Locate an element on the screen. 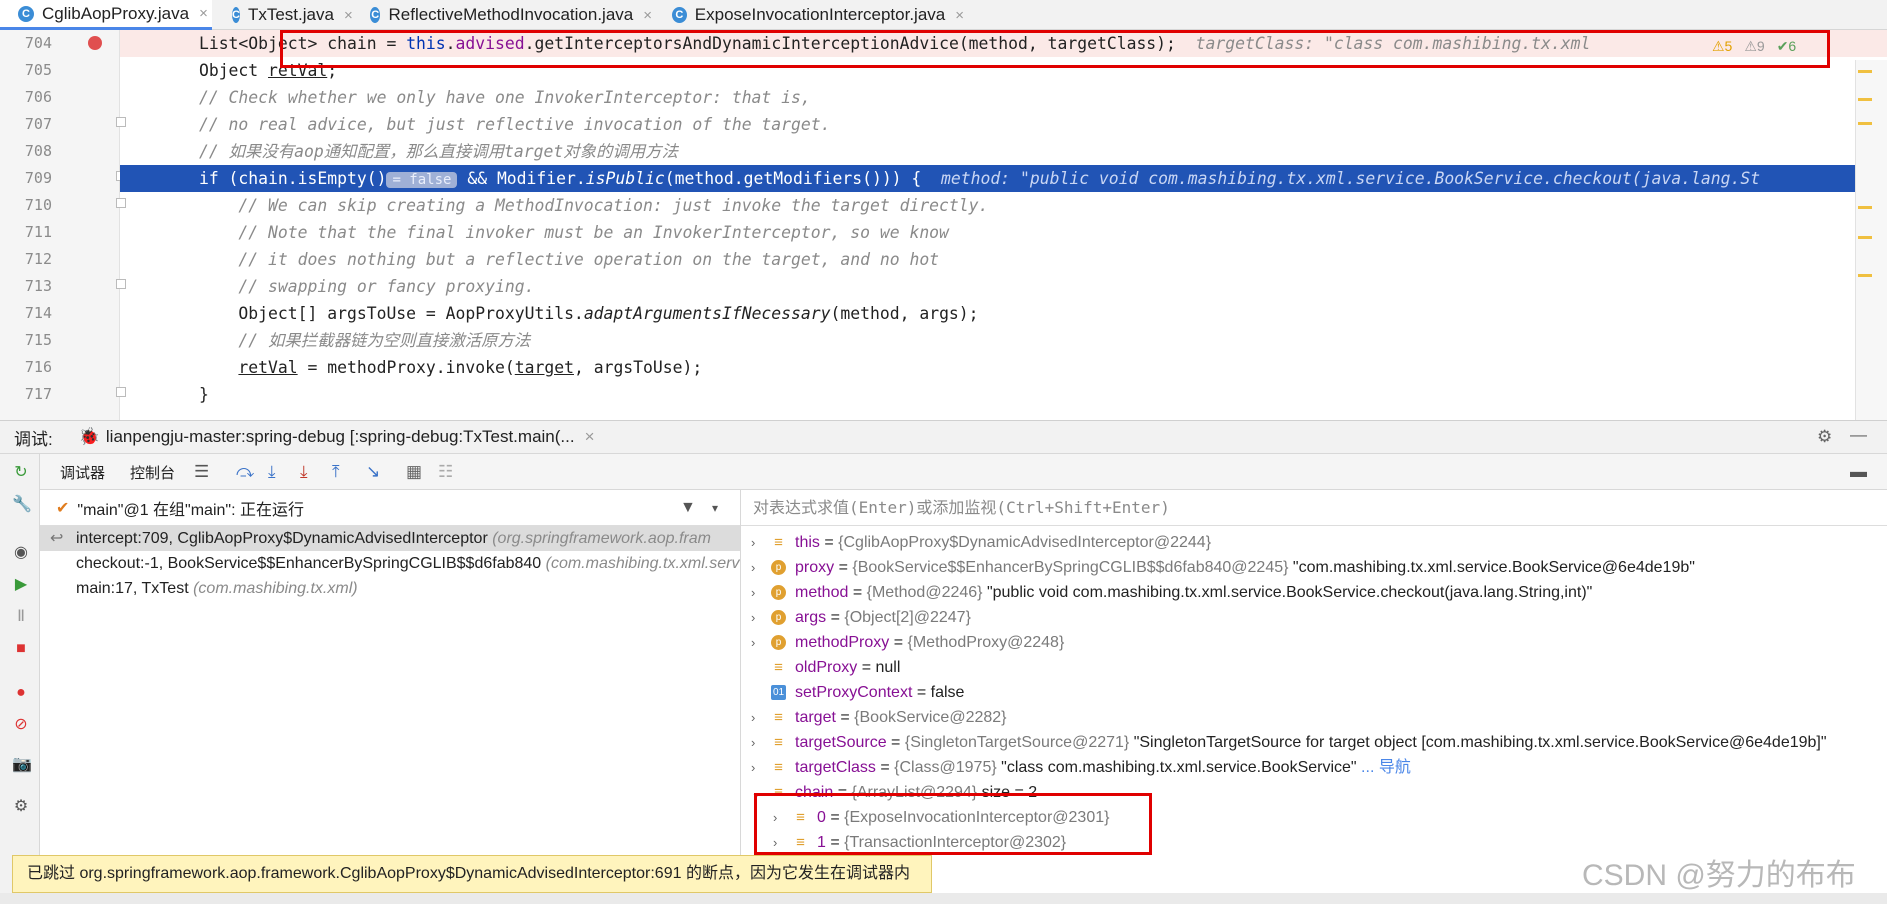  menu-icon: ☰ is located at coordinates (201, 472).